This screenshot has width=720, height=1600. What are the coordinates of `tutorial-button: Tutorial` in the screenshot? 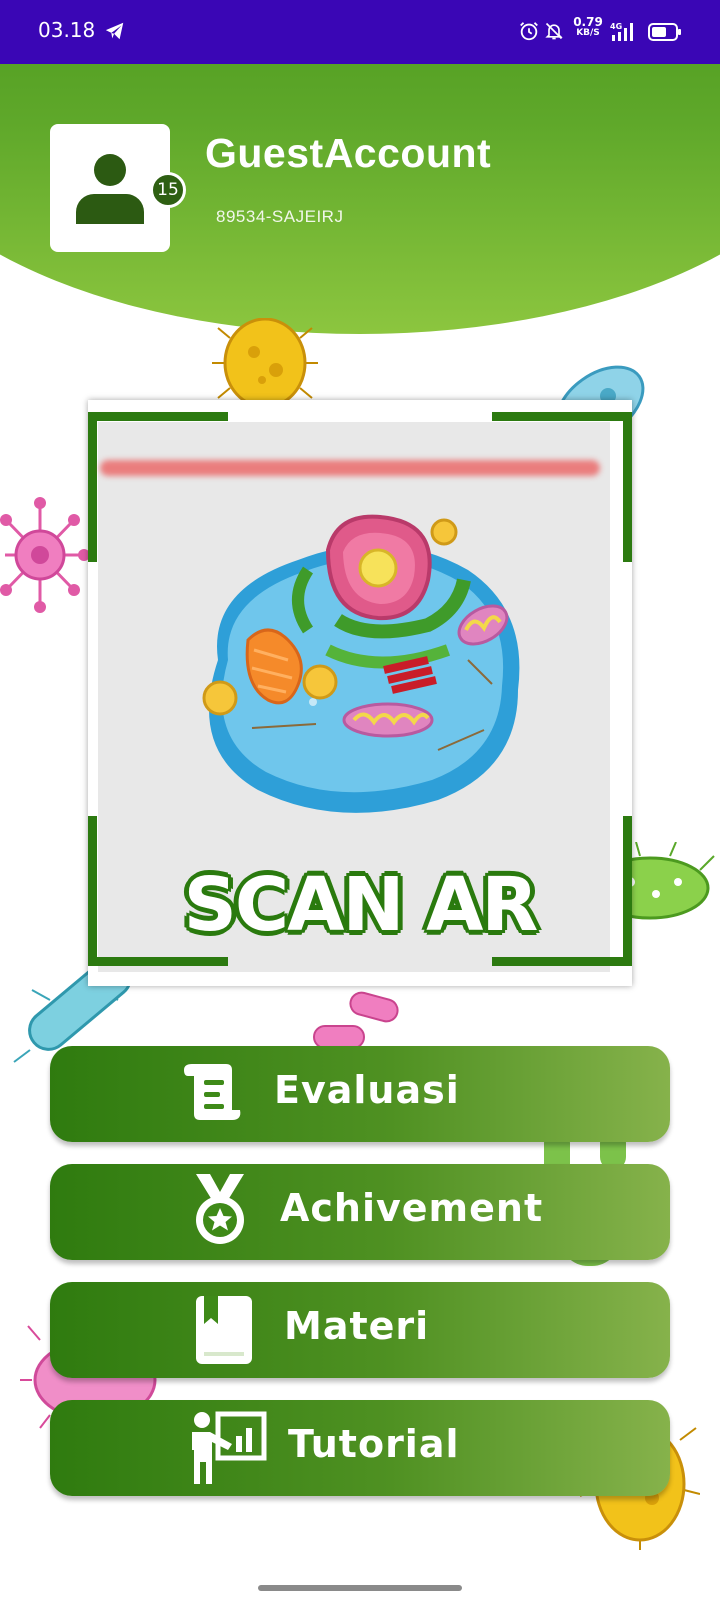 It's located at (360, 1448).